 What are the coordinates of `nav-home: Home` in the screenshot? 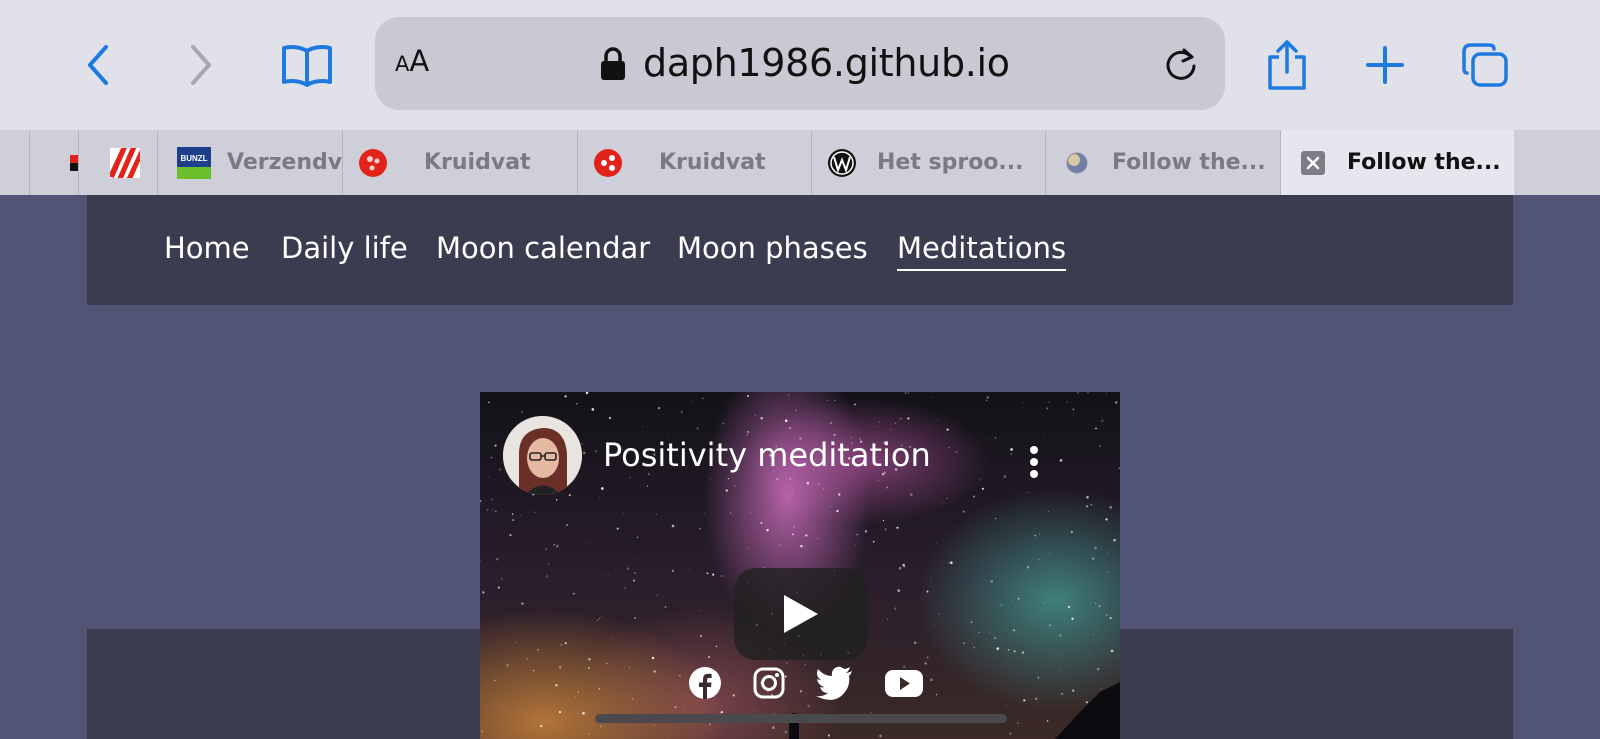 It's located at (207, 248).